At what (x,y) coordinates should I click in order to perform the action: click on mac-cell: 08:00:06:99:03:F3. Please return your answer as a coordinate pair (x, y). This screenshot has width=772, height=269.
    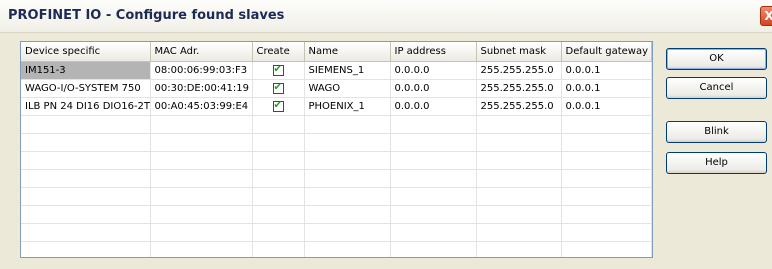
    Looking at the image, I should click on (201, 70).